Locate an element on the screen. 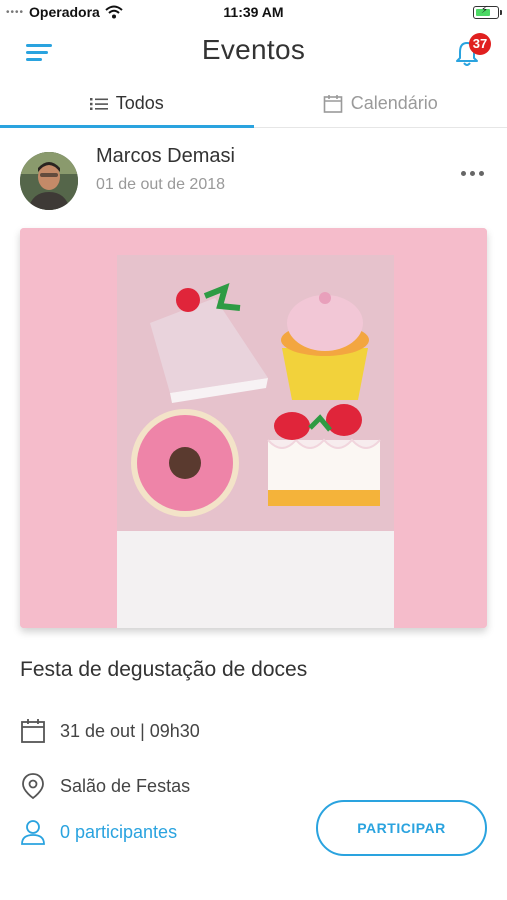 The image size is (507, 900). post-date: 01 de out de 2018 is located at coordinates (161, 184).